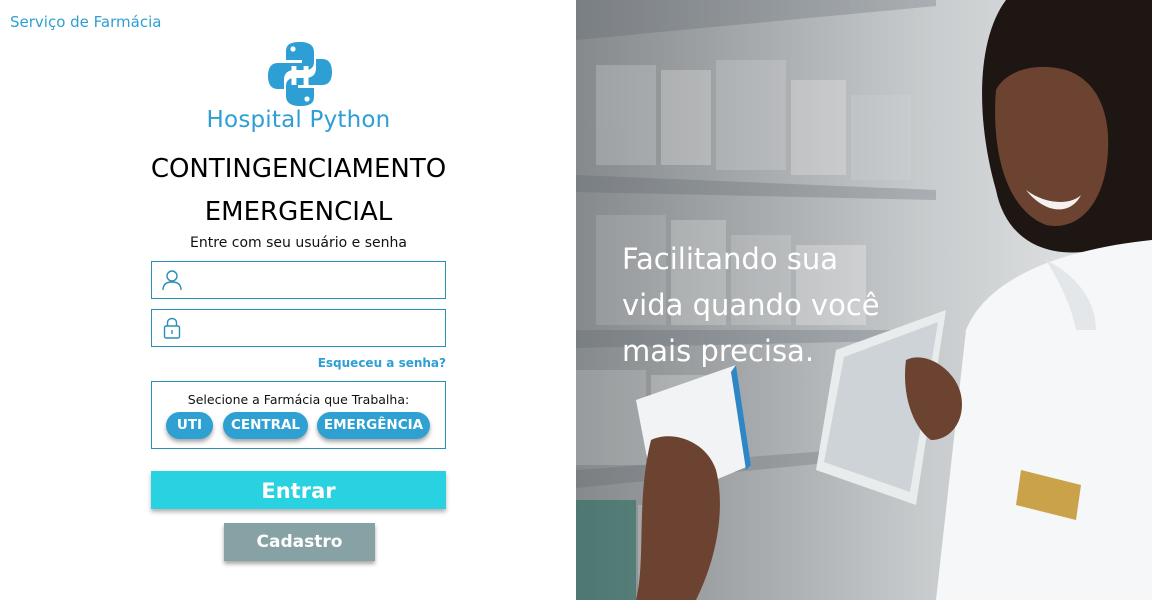 Image resolution: width=1152 pixels, height=600 pixels. I want to click on hero-tagline-line-1: Facilitando sua, so click(730, 259).